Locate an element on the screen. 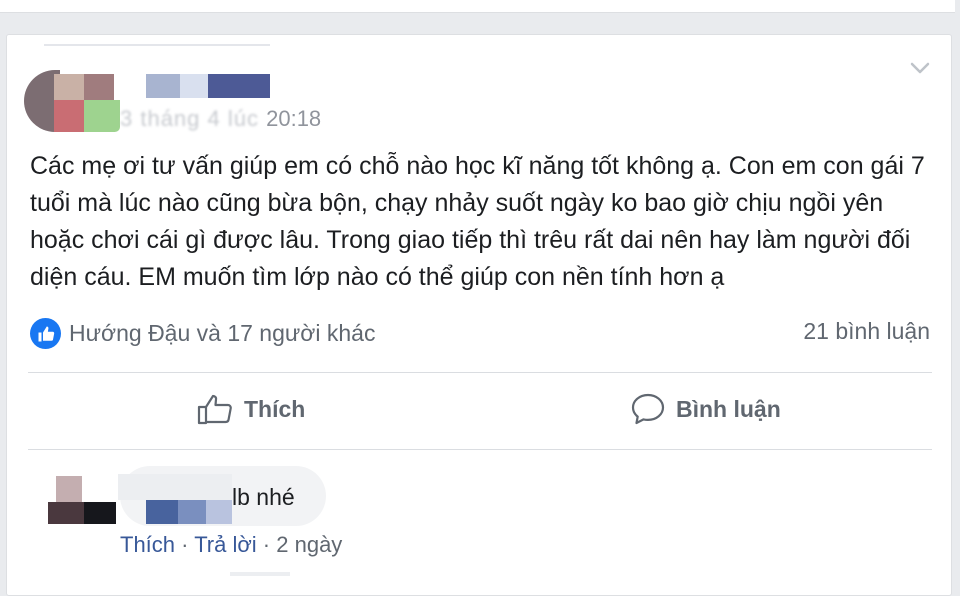  post-timestamp: 3 tháng 4 lúc 20:18 is located at coordinates (220, 119).